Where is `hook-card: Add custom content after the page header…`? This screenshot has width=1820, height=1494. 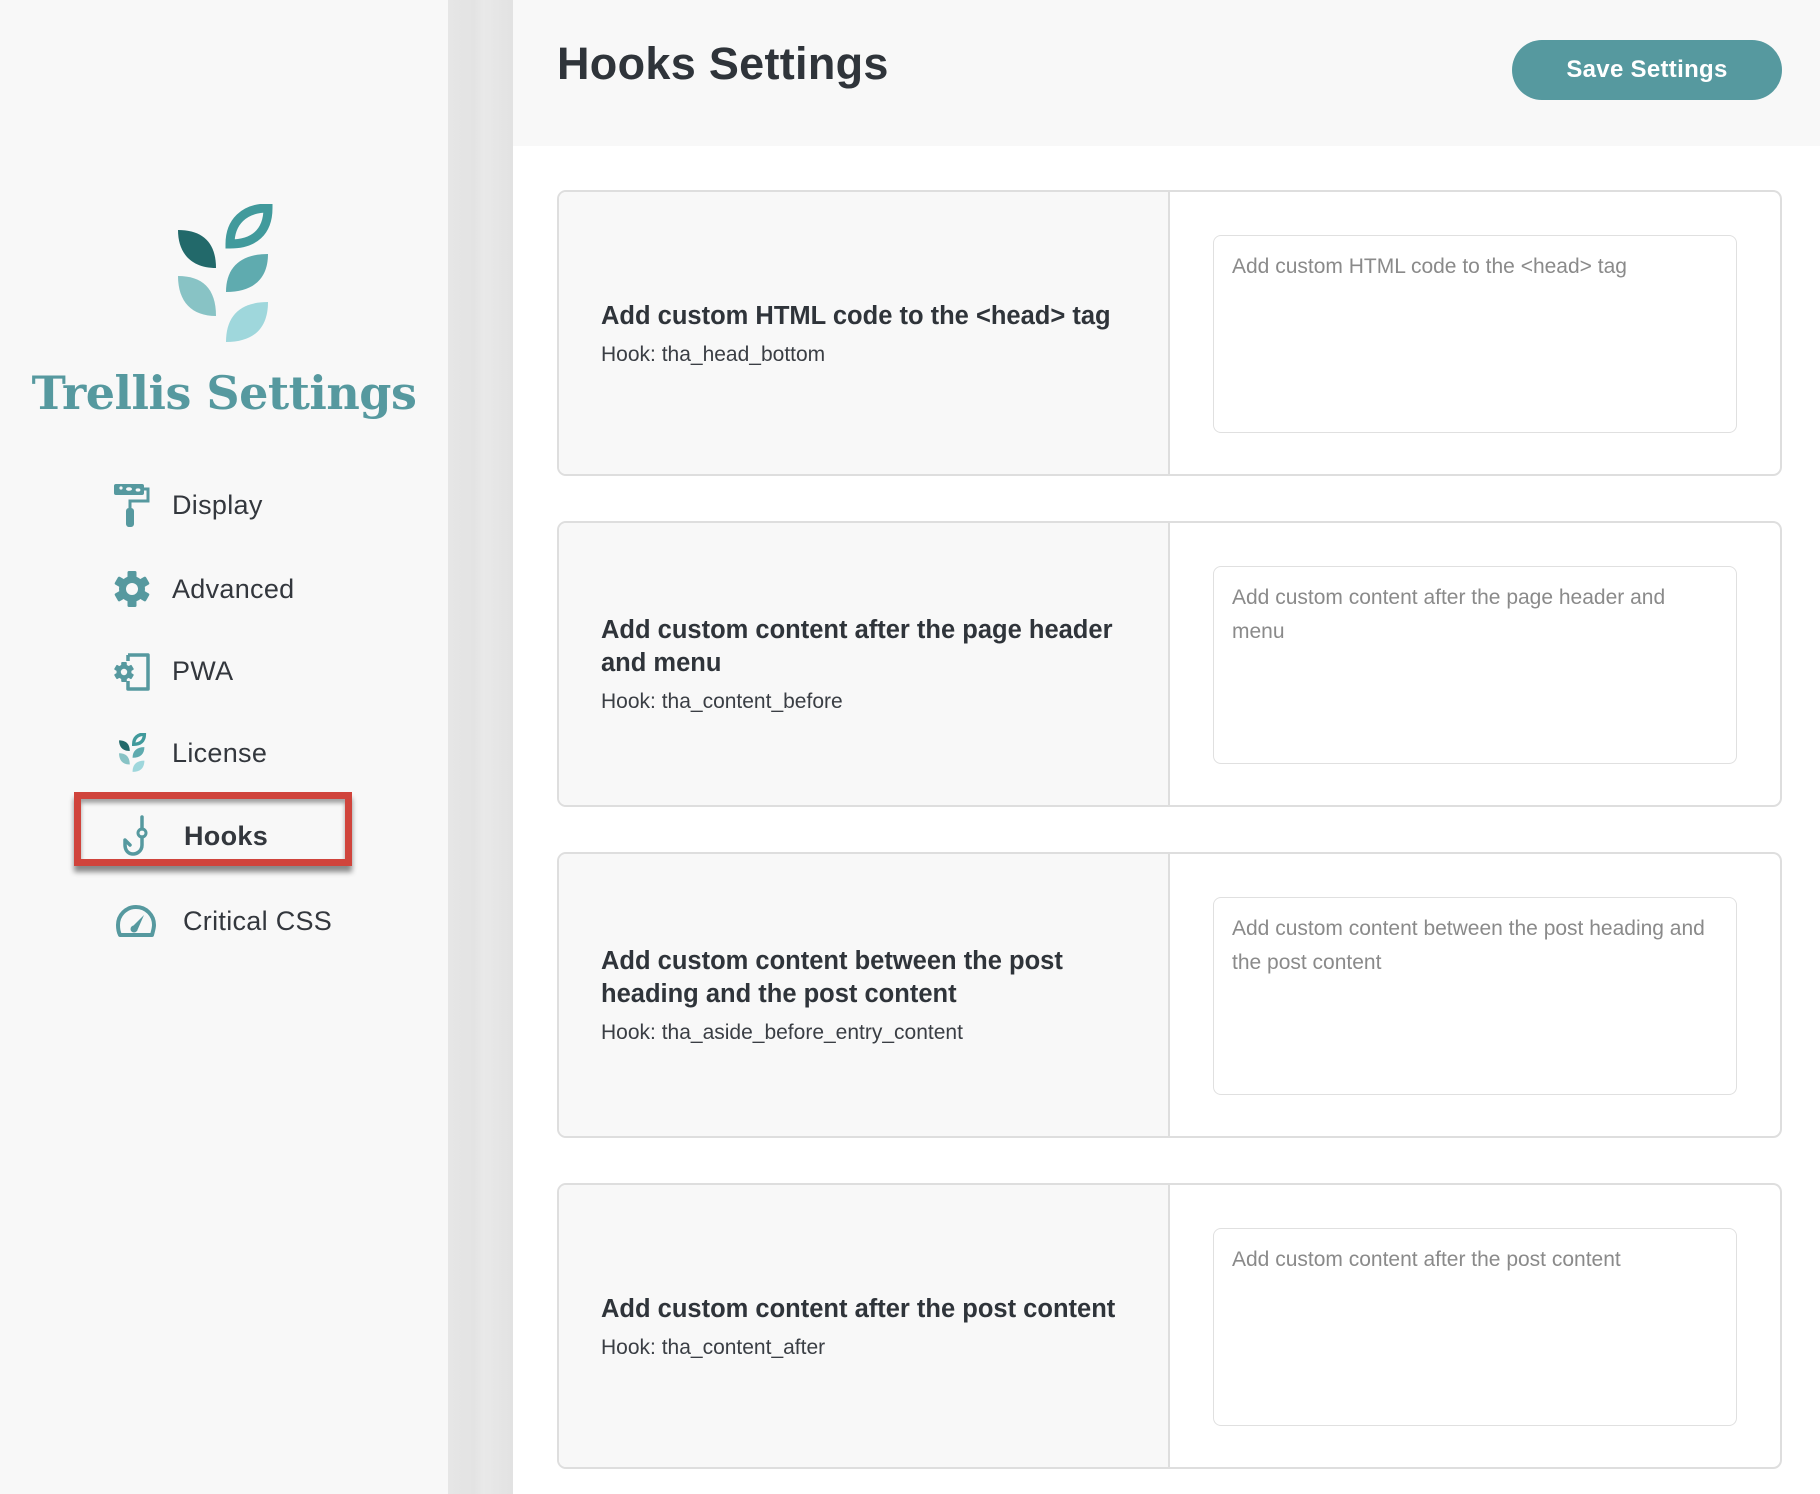 hook-card: Add custom content after the page header… is located at coordinates (1169, 664).